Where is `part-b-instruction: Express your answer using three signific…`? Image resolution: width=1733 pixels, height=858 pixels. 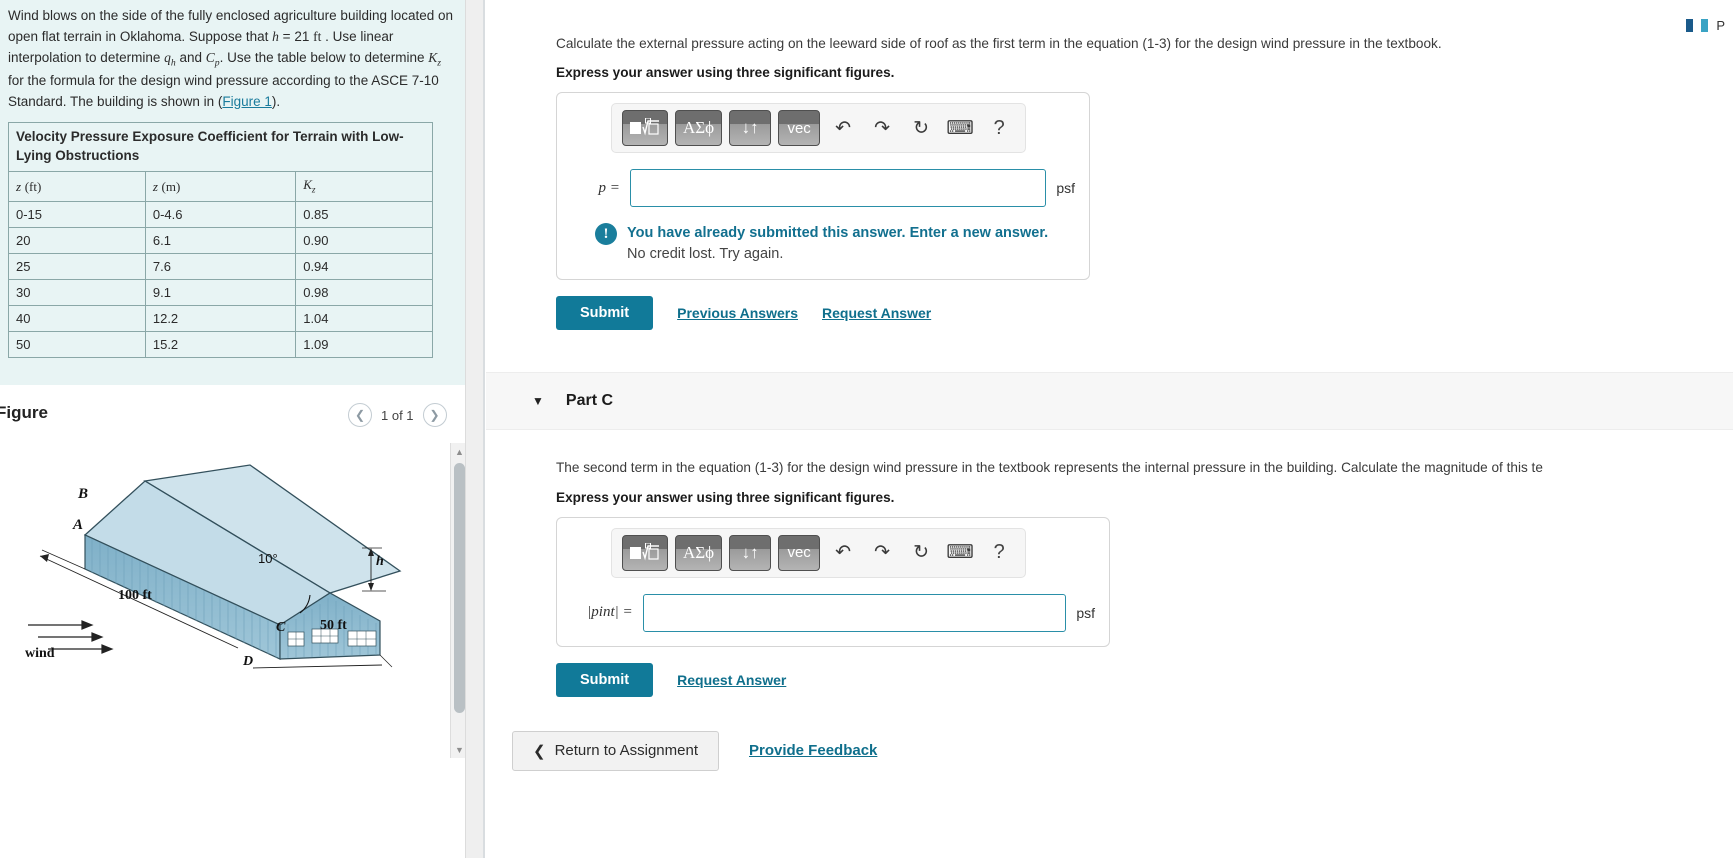 part-b-instruction: Express your answer using three signific… is located at coordinates (725, 73).